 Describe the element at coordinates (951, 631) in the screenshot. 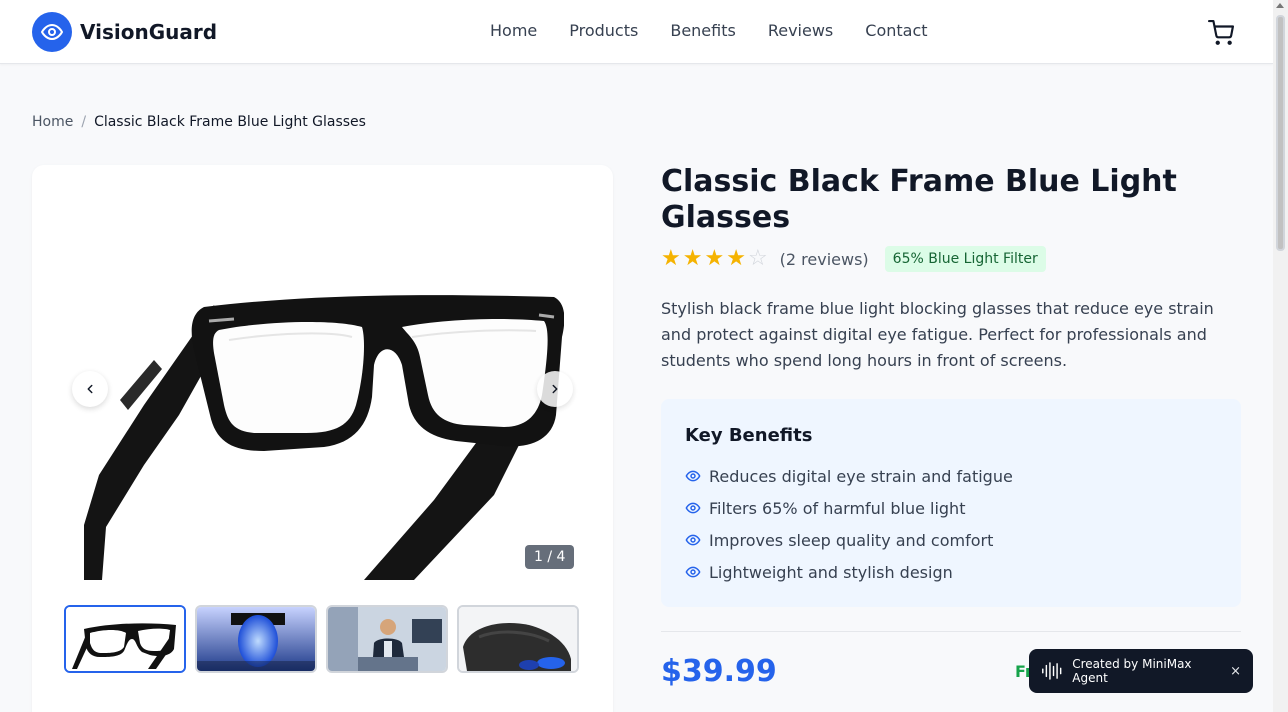

I see `section-divider` at that location.